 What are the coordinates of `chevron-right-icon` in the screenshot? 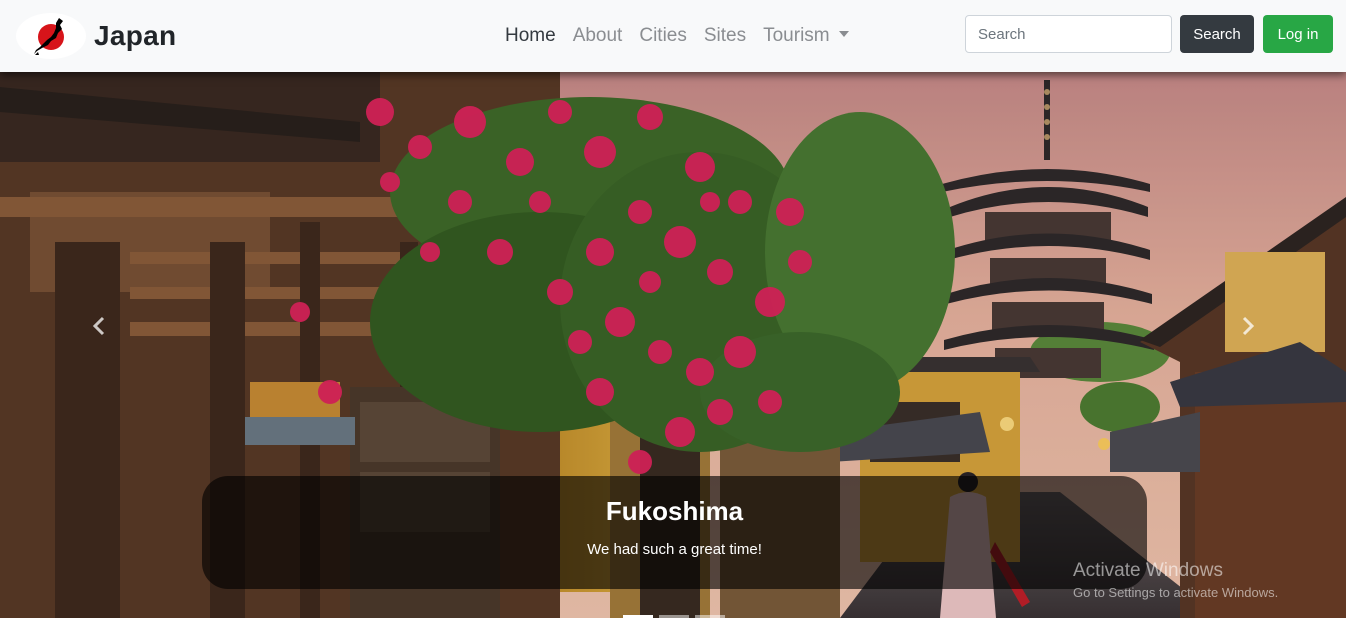 It's located at (1248, 326).